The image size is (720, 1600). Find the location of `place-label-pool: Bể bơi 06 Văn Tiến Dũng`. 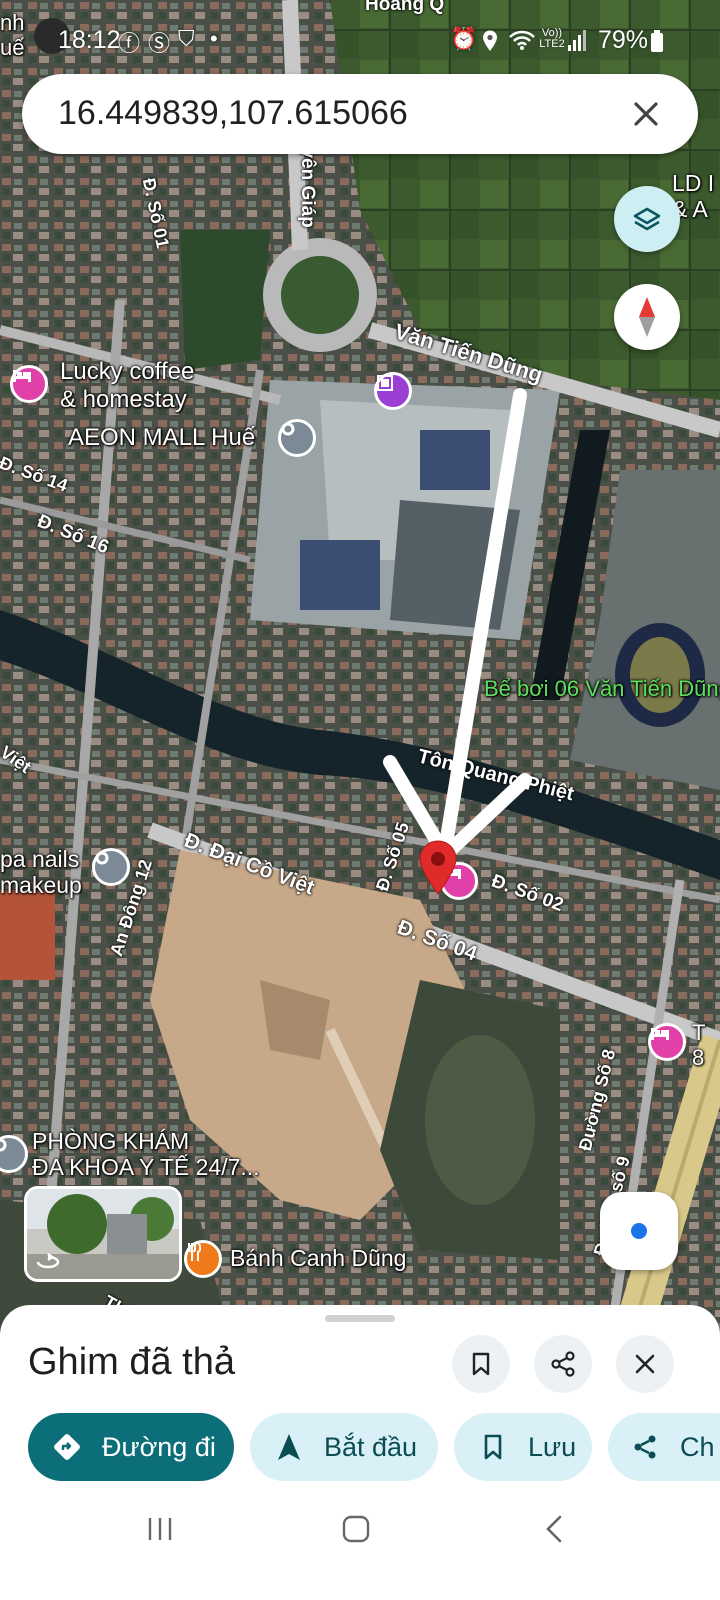

place-label-pool: Bể bơi 06 Văn Tiến Dũng is located at coordinates (602, 688).